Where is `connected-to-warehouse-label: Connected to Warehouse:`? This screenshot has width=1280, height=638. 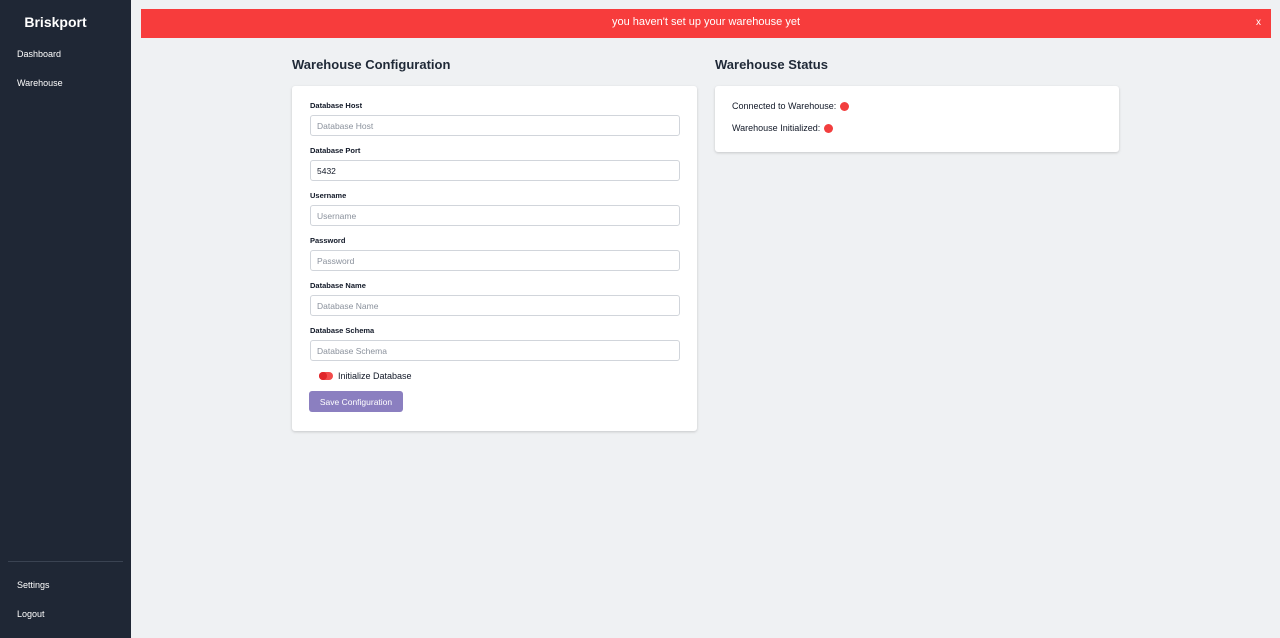
connected-to-warehouse-label: Connected to Warehouse: is located at coordinates (784, 106).